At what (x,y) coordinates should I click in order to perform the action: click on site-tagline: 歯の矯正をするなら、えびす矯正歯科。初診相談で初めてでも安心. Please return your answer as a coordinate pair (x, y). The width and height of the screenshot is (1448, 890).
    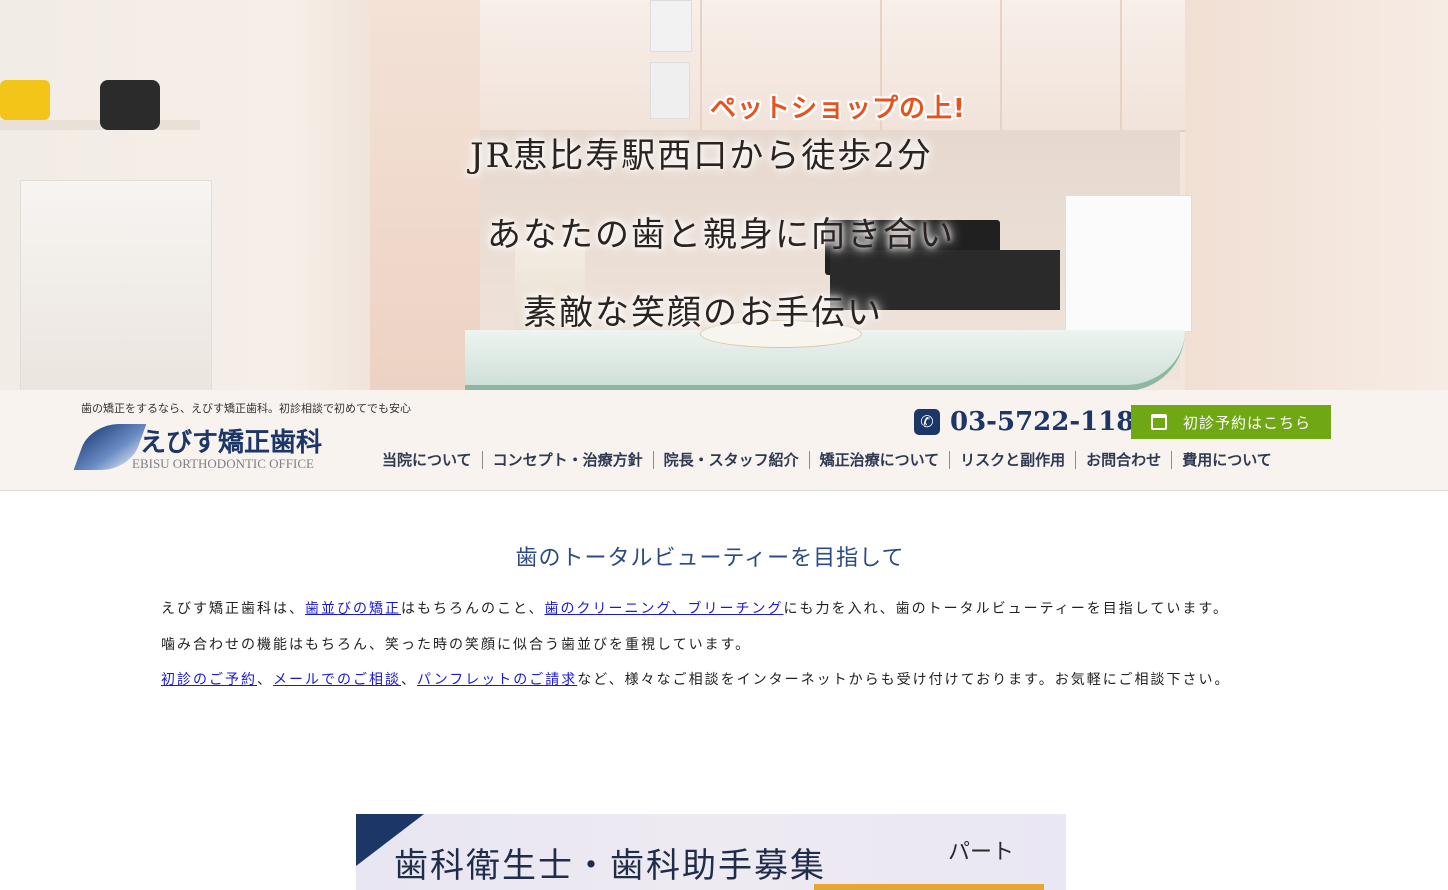
    Looking at the image, I should click on (246, 408).